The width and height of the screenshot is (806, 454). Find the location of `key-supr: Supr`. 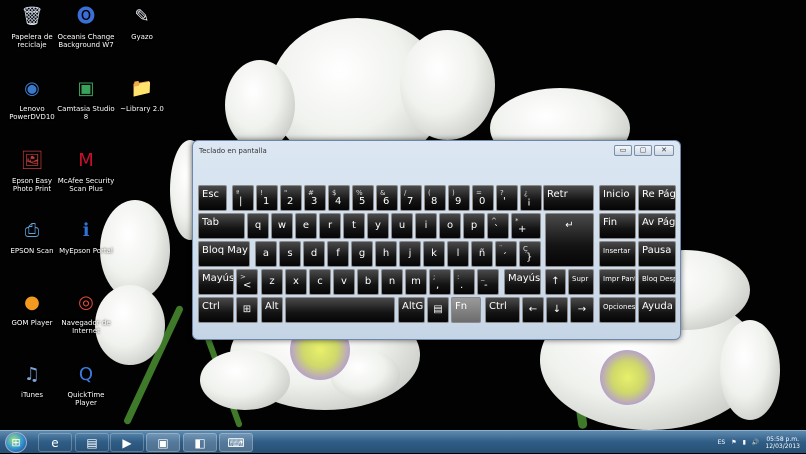

key-supr: Supr is located at coordinates (581, 282).